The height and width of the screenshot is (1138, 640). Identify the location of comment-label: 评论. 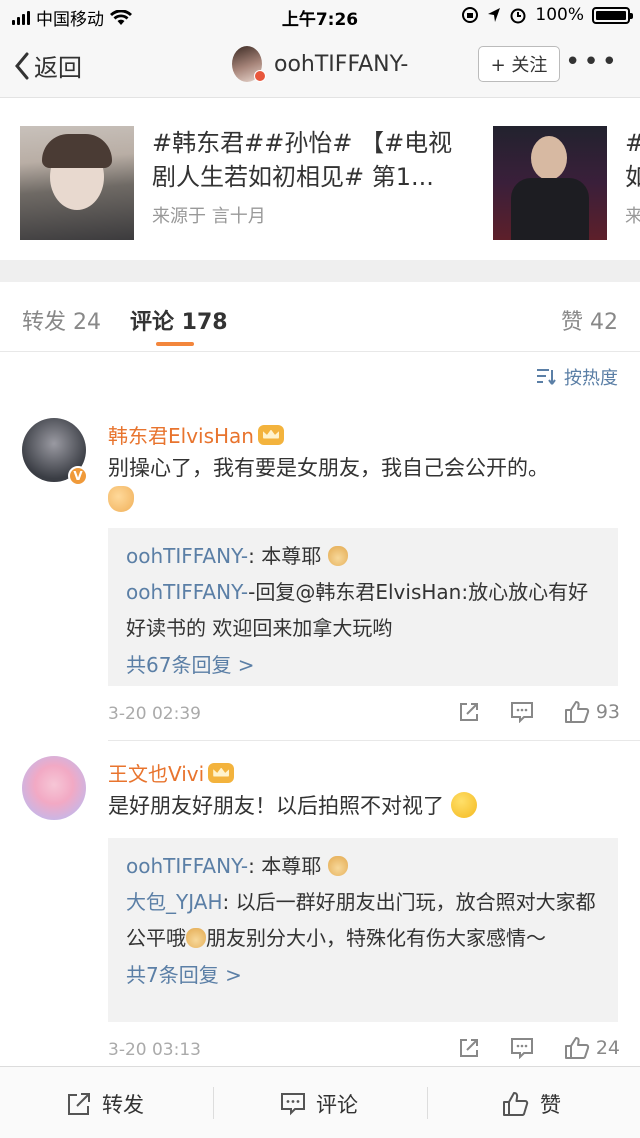
(337, 1105).